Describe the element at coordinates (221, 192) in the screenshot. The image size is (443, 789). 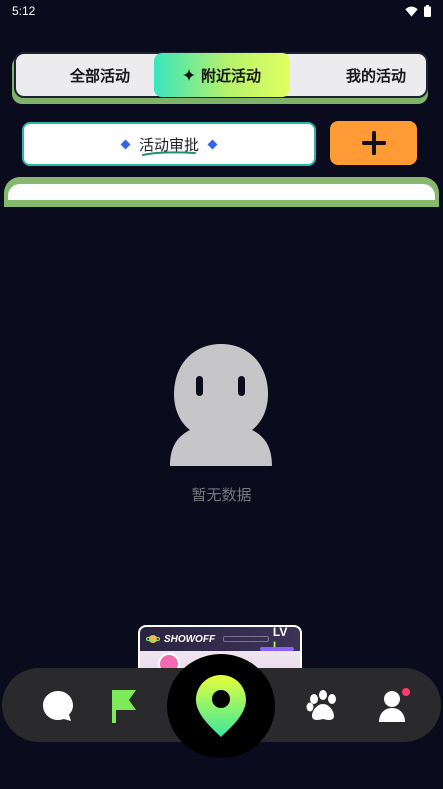
I see `content-panel` at that location.